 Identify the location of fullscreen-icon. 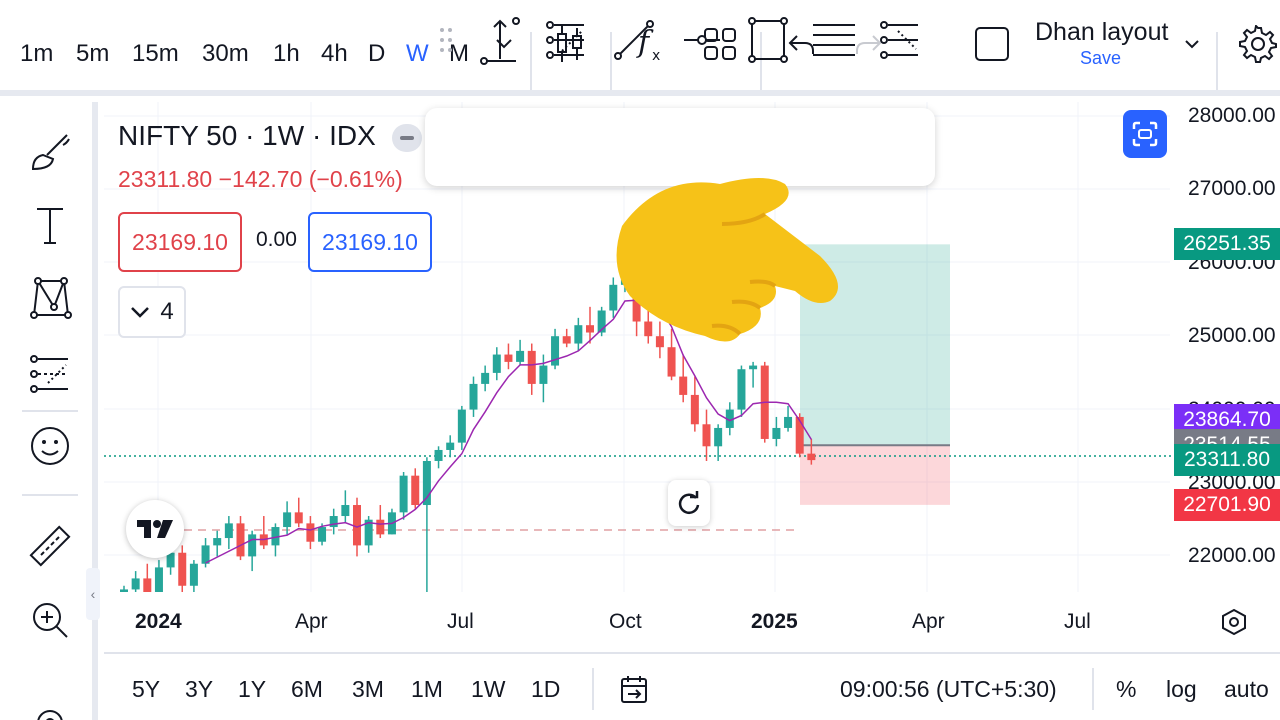
(1145, 134).